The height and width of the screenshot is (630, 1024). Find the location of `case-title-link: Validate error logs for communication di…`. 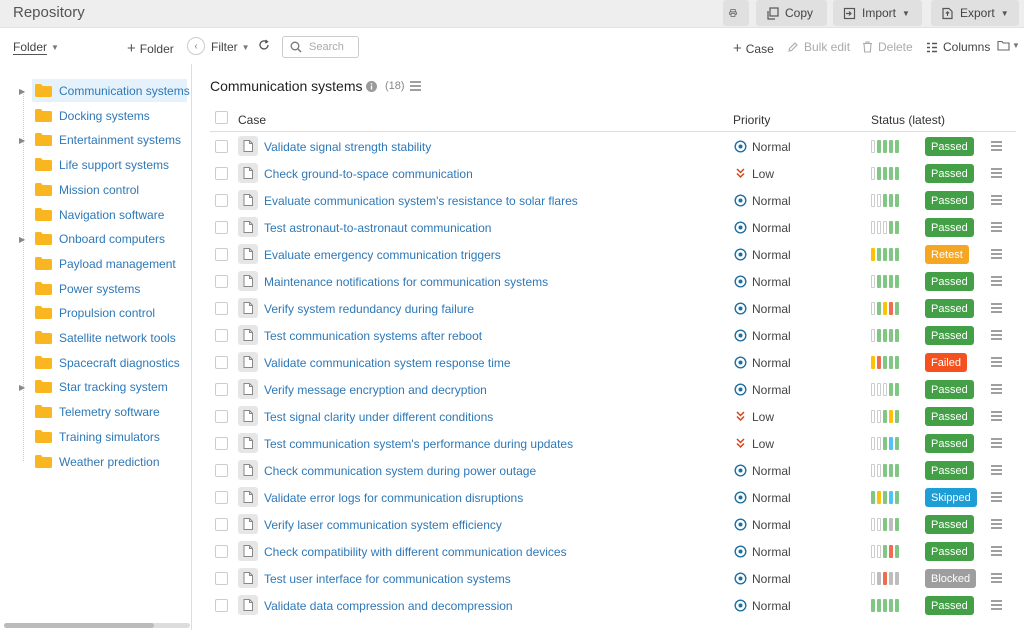

case-title-link: Validate error logs for communication di… is located at coordinates (393, 498).